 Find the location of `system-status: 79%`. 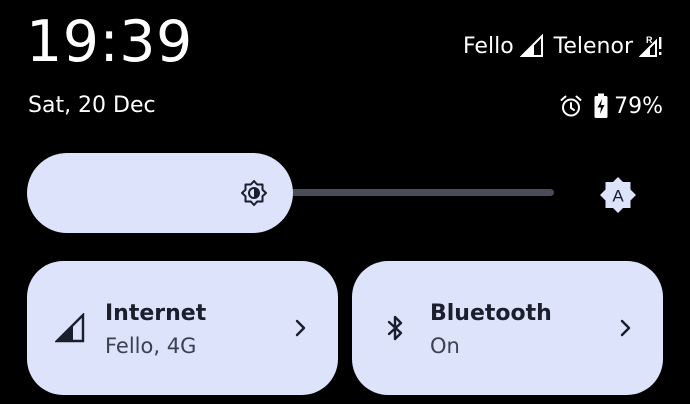

system-status: 79% is located at coordinates (606, 106).